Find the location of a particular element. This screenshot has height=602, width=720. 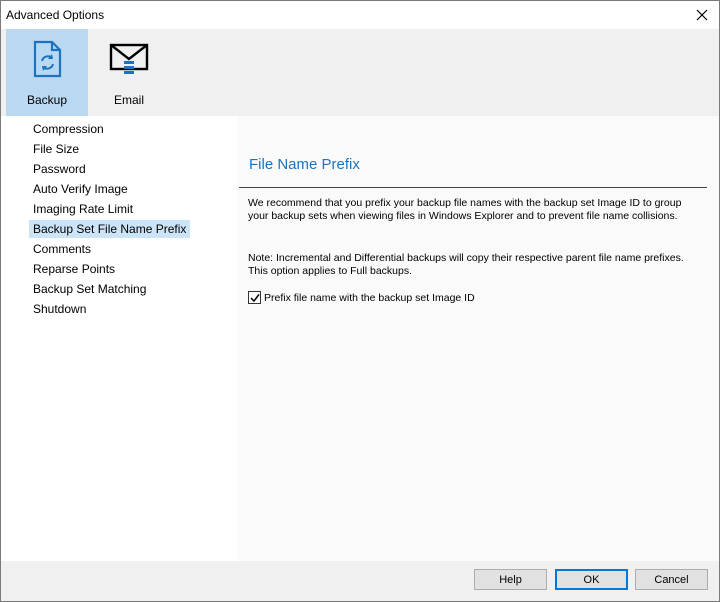

dialog-footer: Help OK Cancel is located at coordinates (360, 581).